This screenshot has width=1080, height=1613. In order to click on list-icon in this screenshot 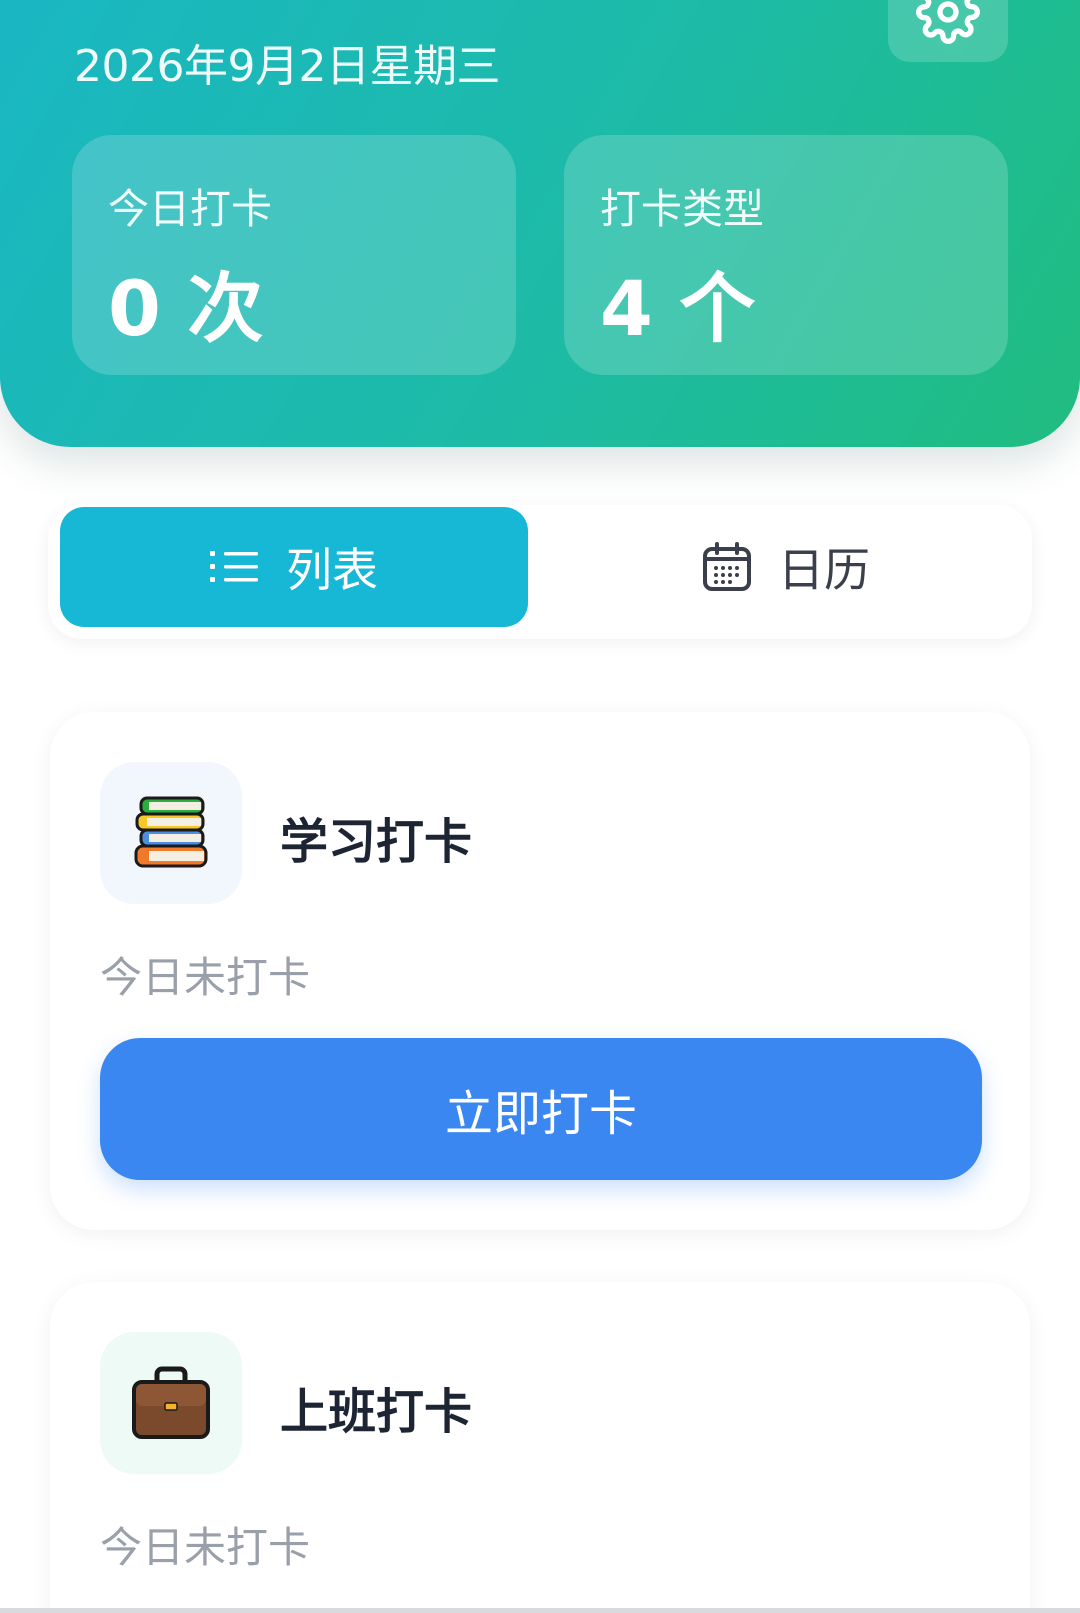, I will do `click(234, 566)`.